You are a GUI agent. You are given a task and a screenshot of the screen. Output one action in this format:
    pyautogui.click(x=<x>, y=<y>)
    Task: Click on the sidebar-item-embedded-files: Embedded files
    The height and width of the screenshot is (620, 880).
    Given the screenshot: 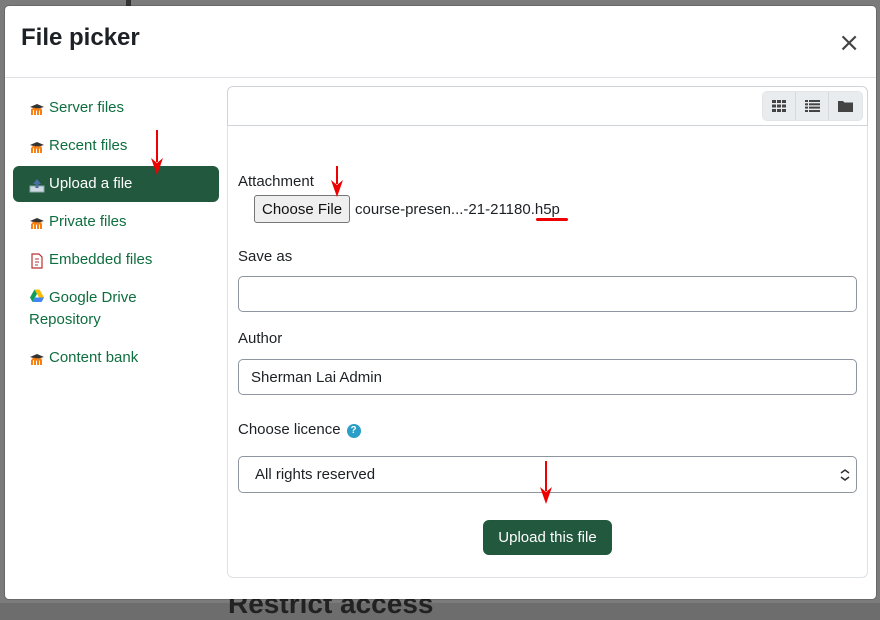 What is the action you would take?
    pyautogui.click(x=116, y=260)
    